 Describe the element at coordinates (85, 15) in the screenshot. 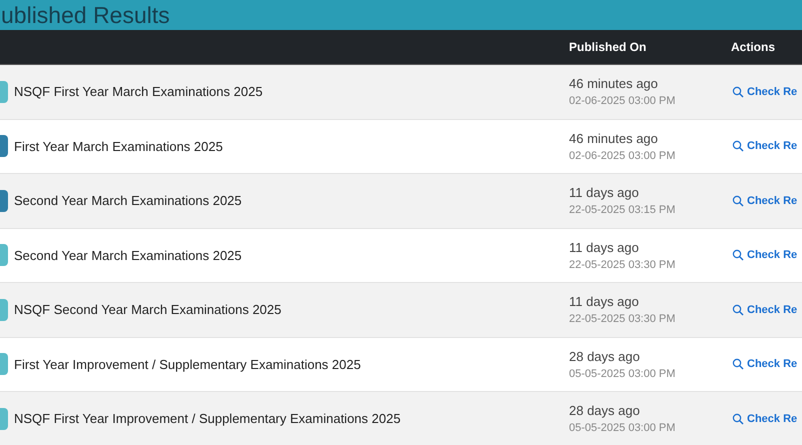

I see `page-title: ublished Results` at that location.